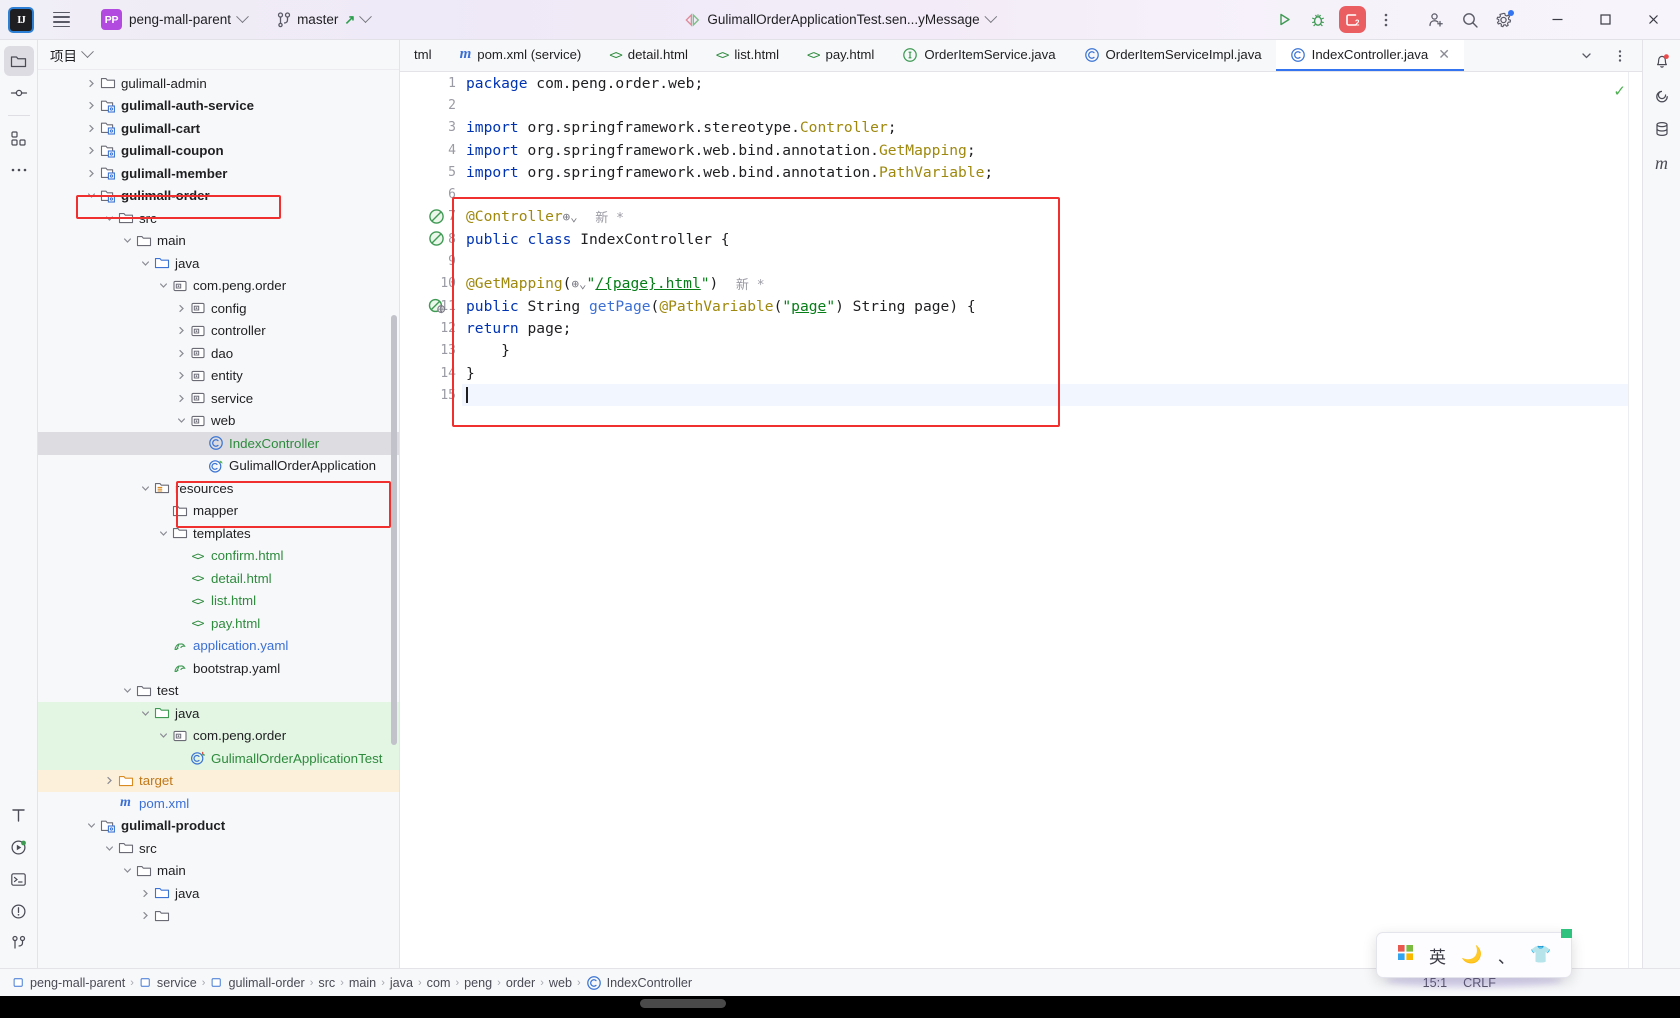 The image size is (1680, 1018). I want to click on breadcrumb-item-src: src, so click(326, 983).